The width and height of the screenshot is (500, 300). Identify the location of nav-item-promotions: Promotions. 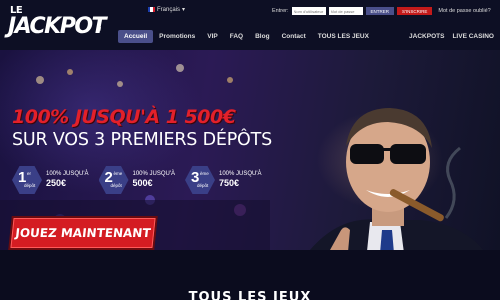
(177, 36).